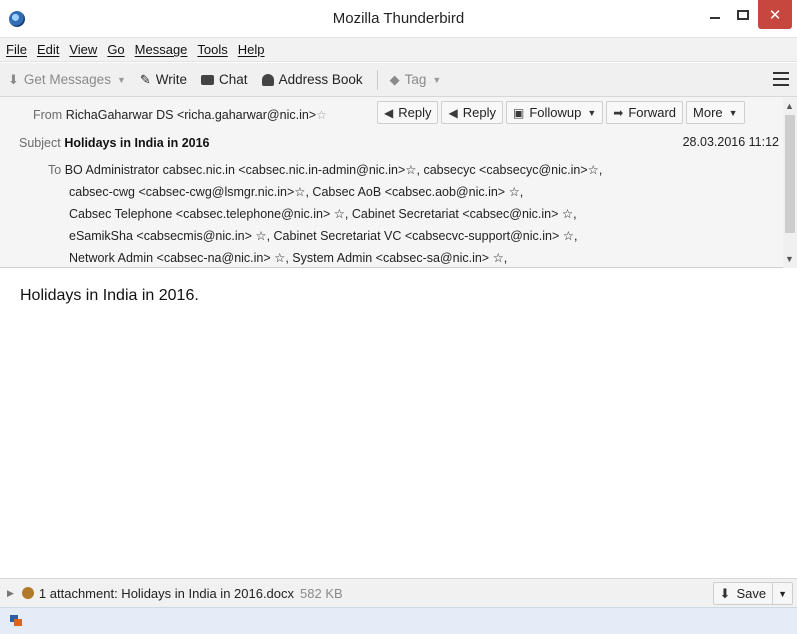  I want to click on maximize-button, so click(743, 14).